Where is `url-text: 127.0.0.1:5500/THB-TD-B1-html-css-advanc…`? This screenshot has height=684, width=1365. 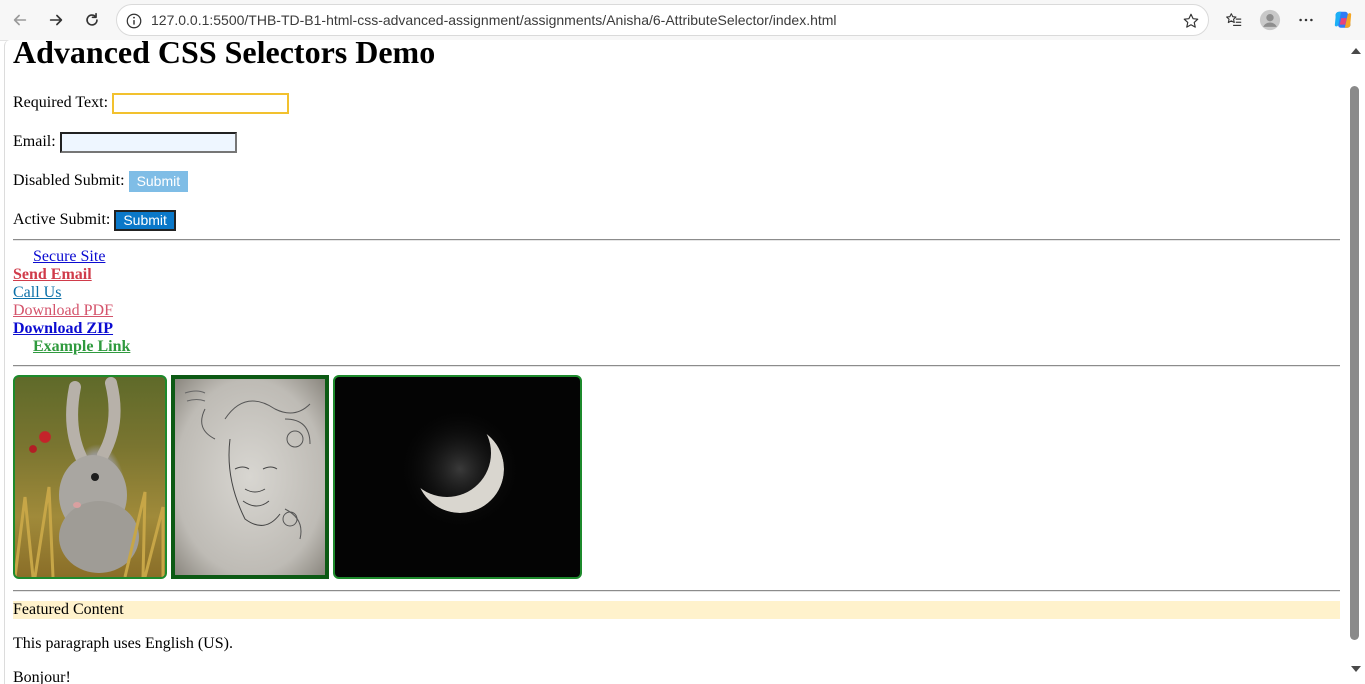 url-text: 127.0.0.1:5500/THB-TD-B1-html-css-advanc… is located at coordinates (494, 20).